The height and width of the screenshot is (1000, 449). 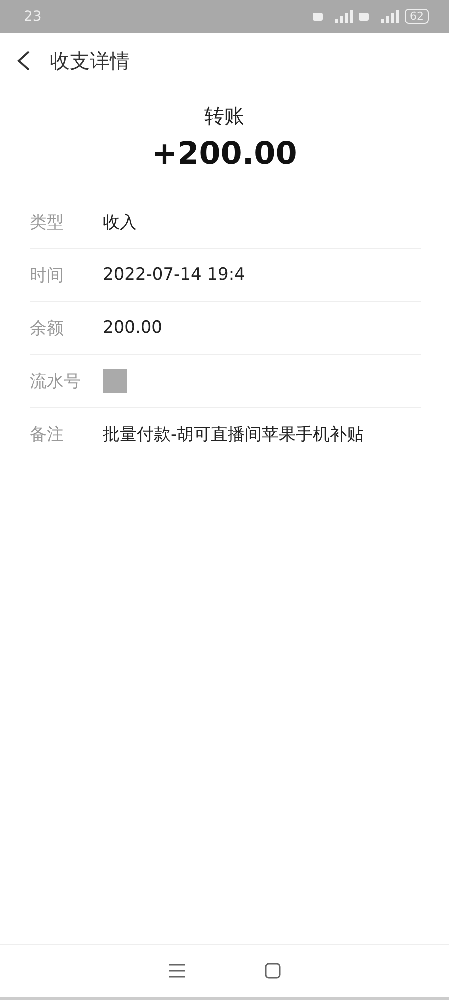 What do you see at coordinates (47, 329) in the screenshot?
I see `detail-label: 余额` at bounding box center [47, 329].